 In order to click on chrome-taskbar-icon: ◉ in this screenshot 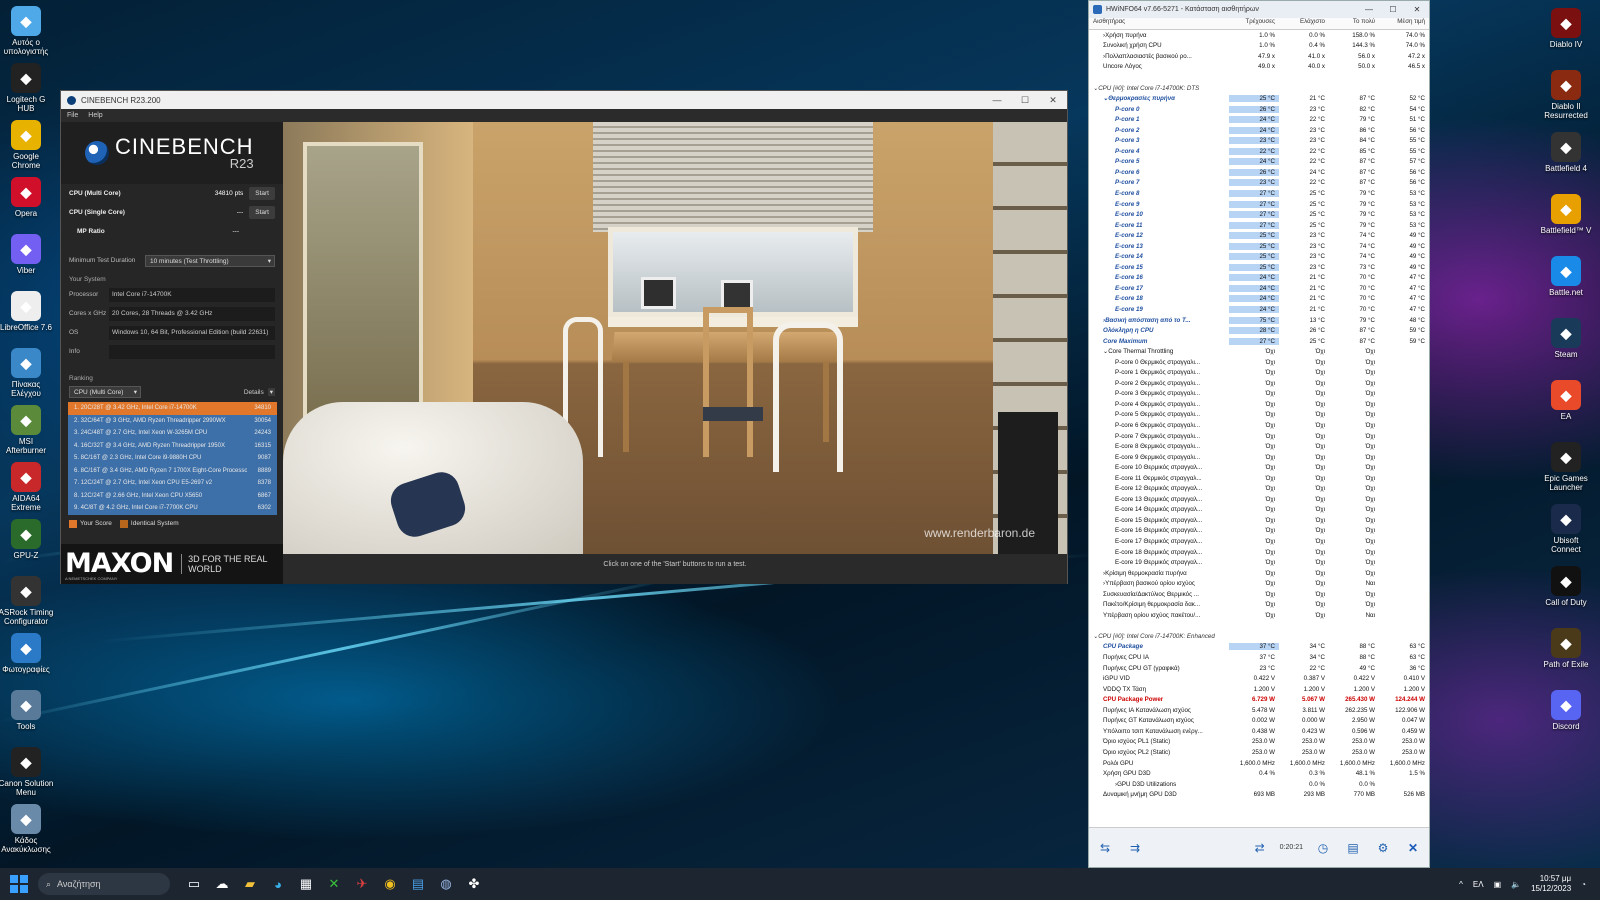, I will do `click(390, 884)`.